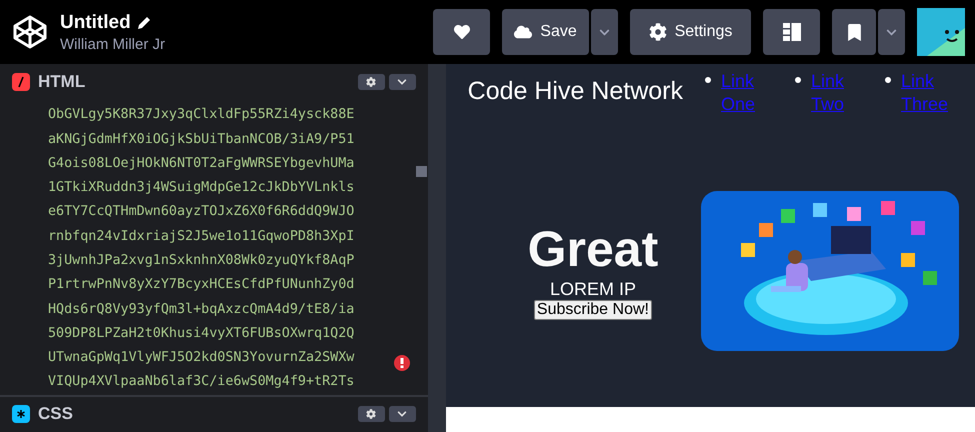 This screenshot has width=975, height=432. What do you see at coordinates (143, 23) in the screenshot?
I see `pencil-icon` at bounding box center [143, 23].